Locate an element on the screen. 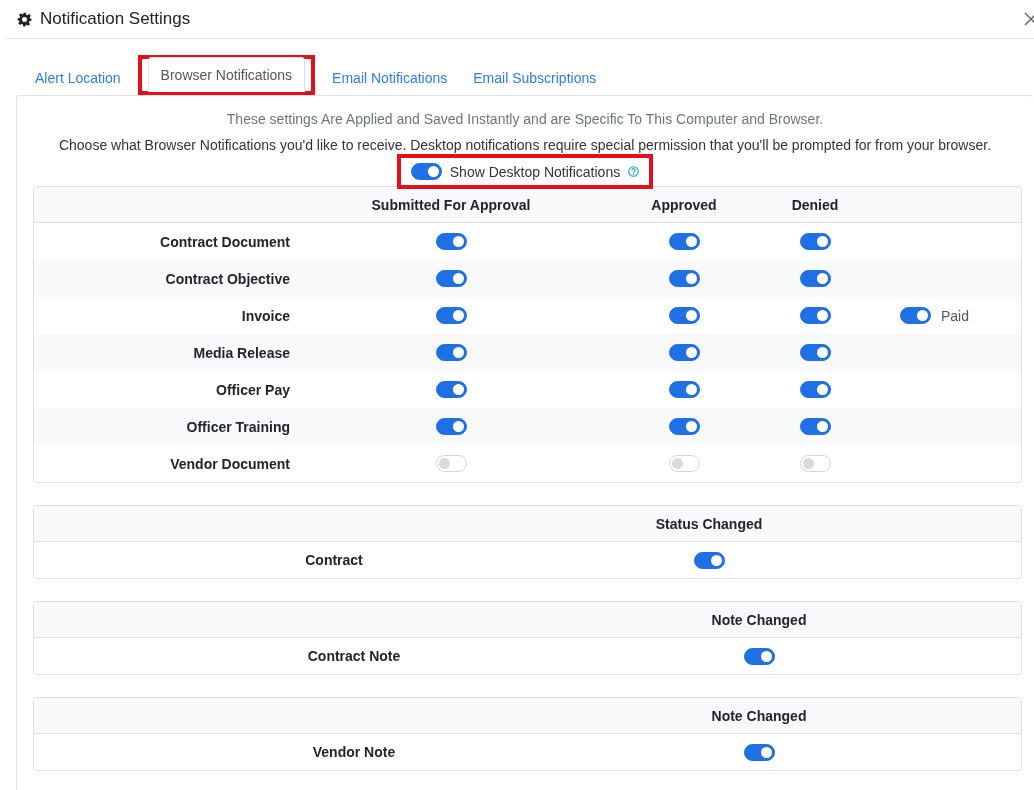  row-label: Contract is located at coordinates (334, 560).